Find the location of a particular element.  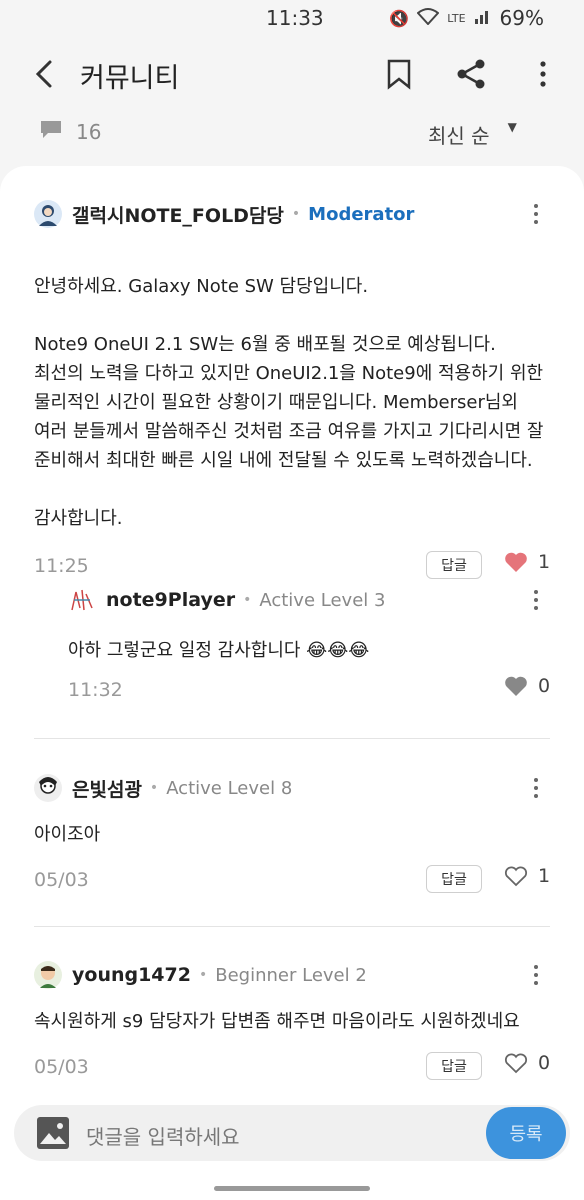

mute-icon: 🔇 is located at coordinates (399, 18).